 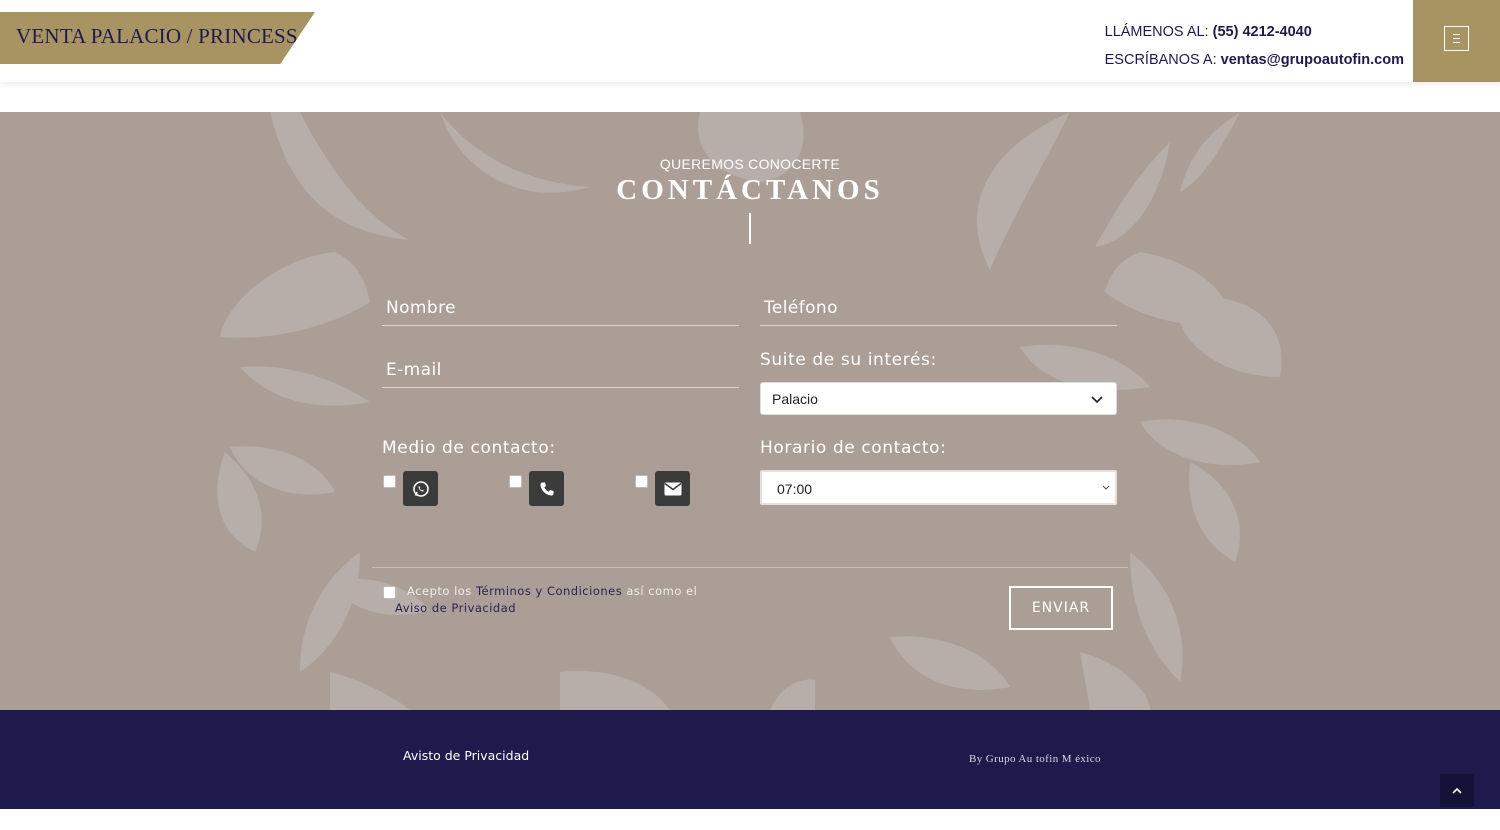 I want to click on terms-link: Términos y Condiciones, so click(x=549, y=591).